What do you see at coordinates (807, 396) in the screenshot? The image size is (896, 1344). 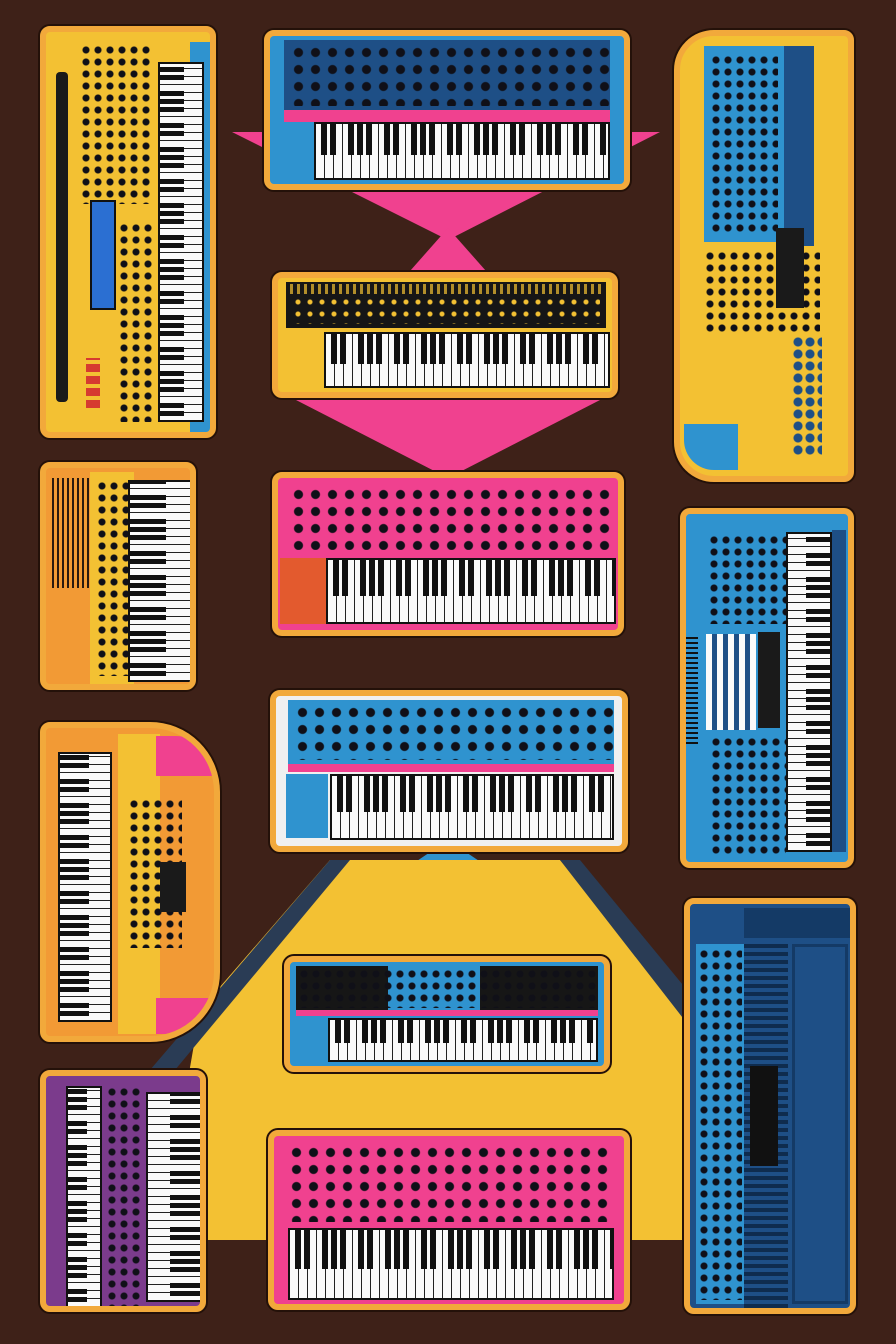 I see `knob-column-lower` at bounding box center [807, 396].